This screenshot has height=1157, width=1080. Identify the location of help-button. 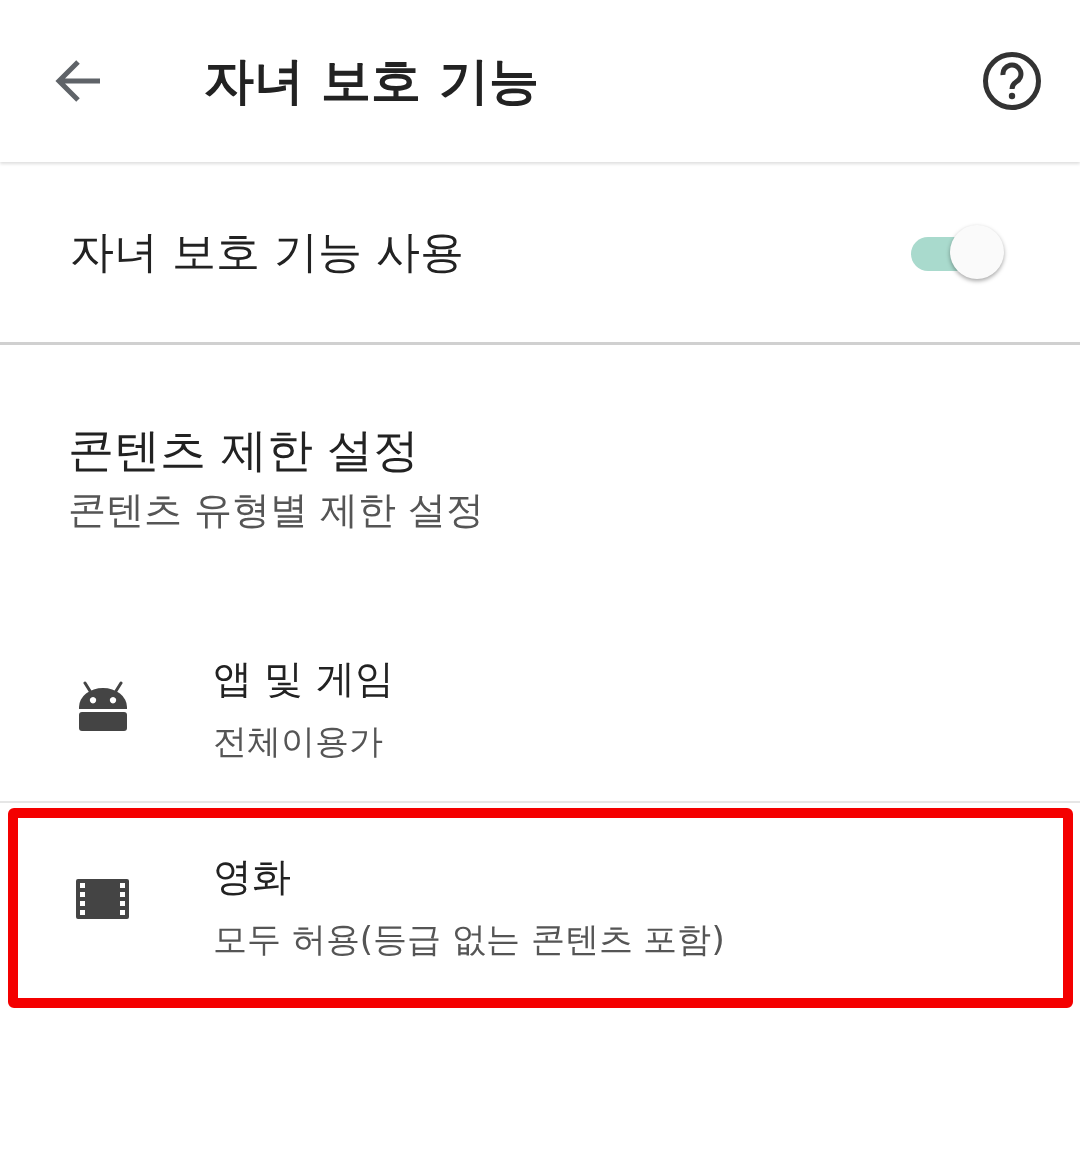
(1012, 81).